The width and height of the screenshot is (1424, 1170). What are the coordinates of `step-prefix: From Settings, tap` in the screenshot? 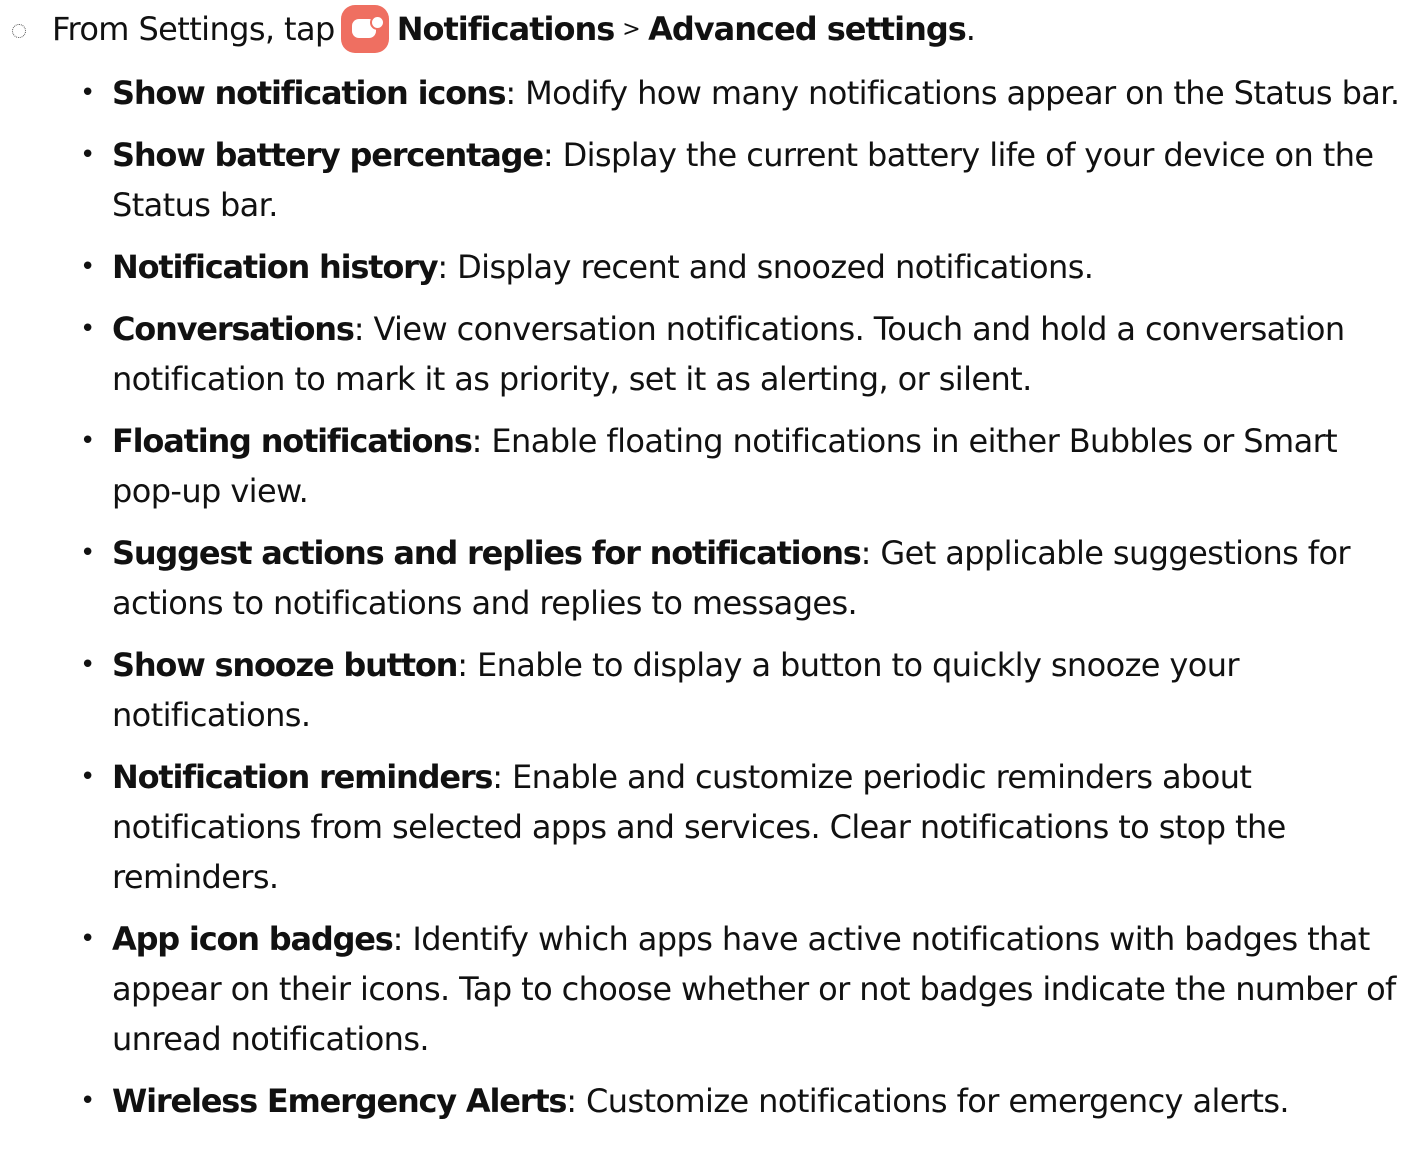 It's located at (193, 29).